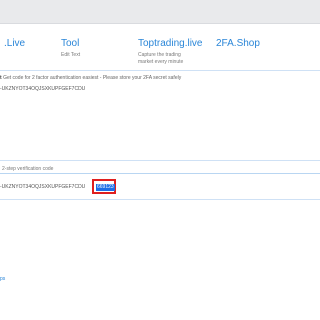 This screenshot has width=320, height=320. What do you see at coordinates (160, 23) in the screenshot?
I see `top-strip-border` at bounding box center [160, 23].